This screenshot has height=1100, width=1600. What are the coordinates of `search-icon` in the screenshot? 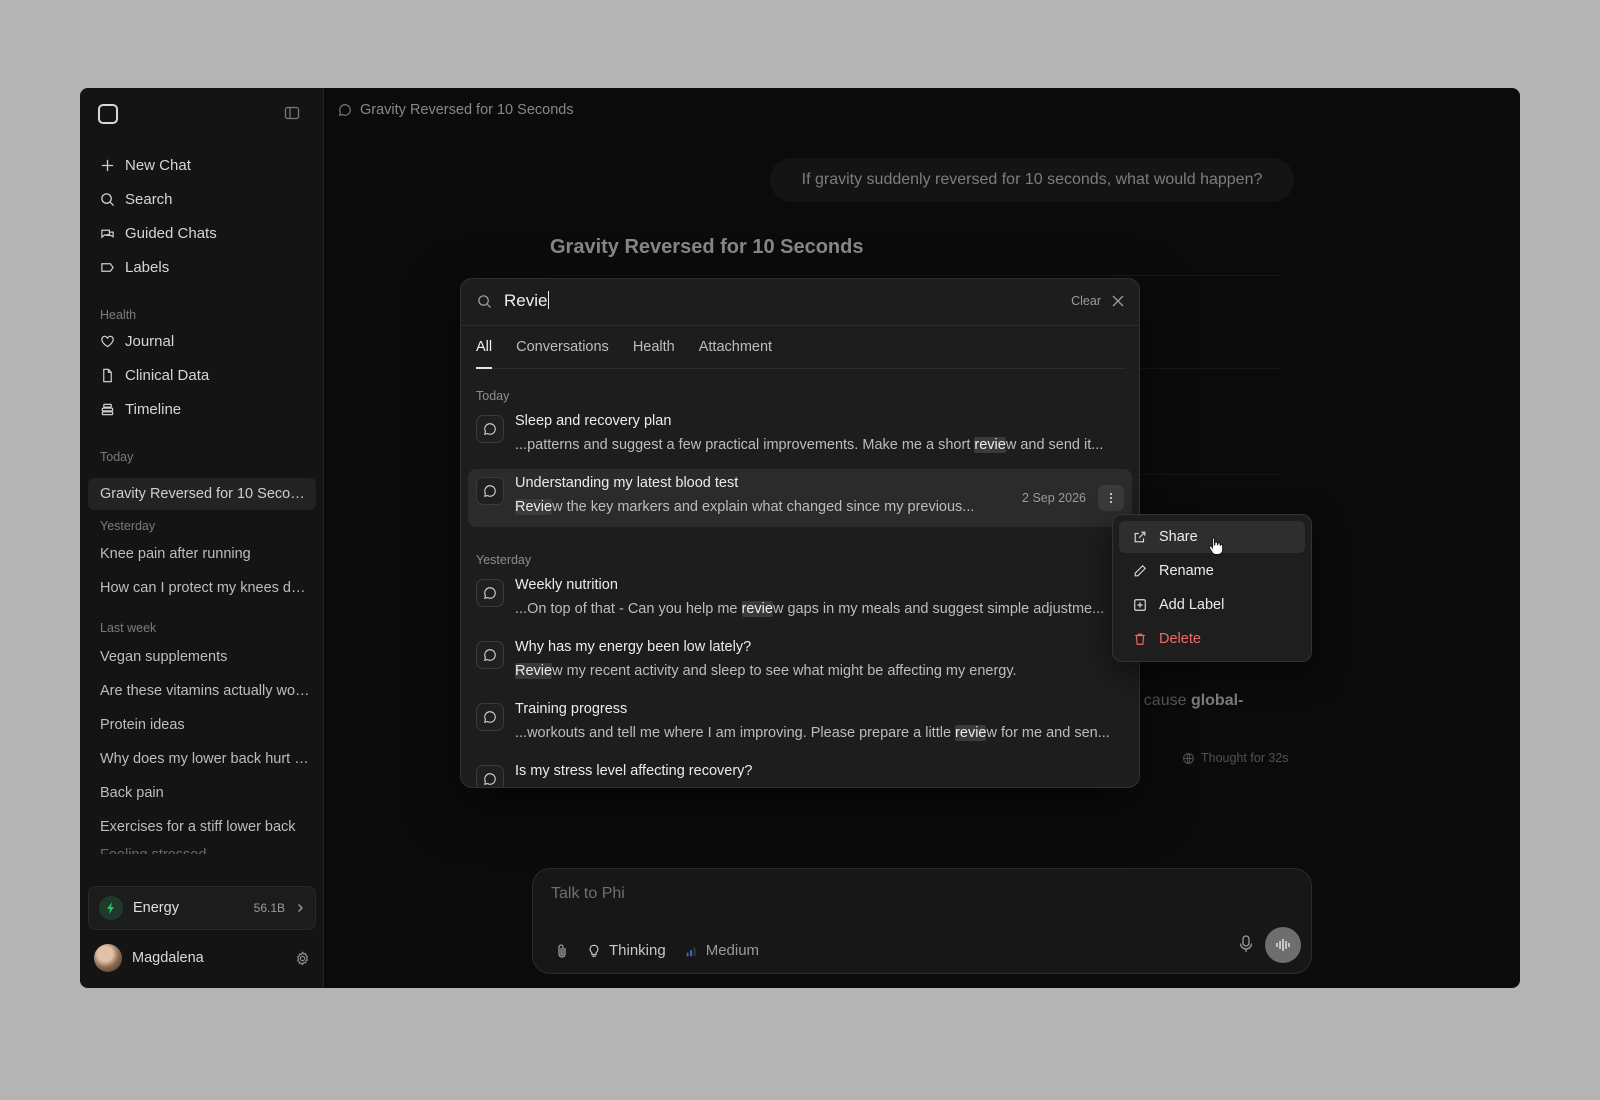 It's located at (108, 199).